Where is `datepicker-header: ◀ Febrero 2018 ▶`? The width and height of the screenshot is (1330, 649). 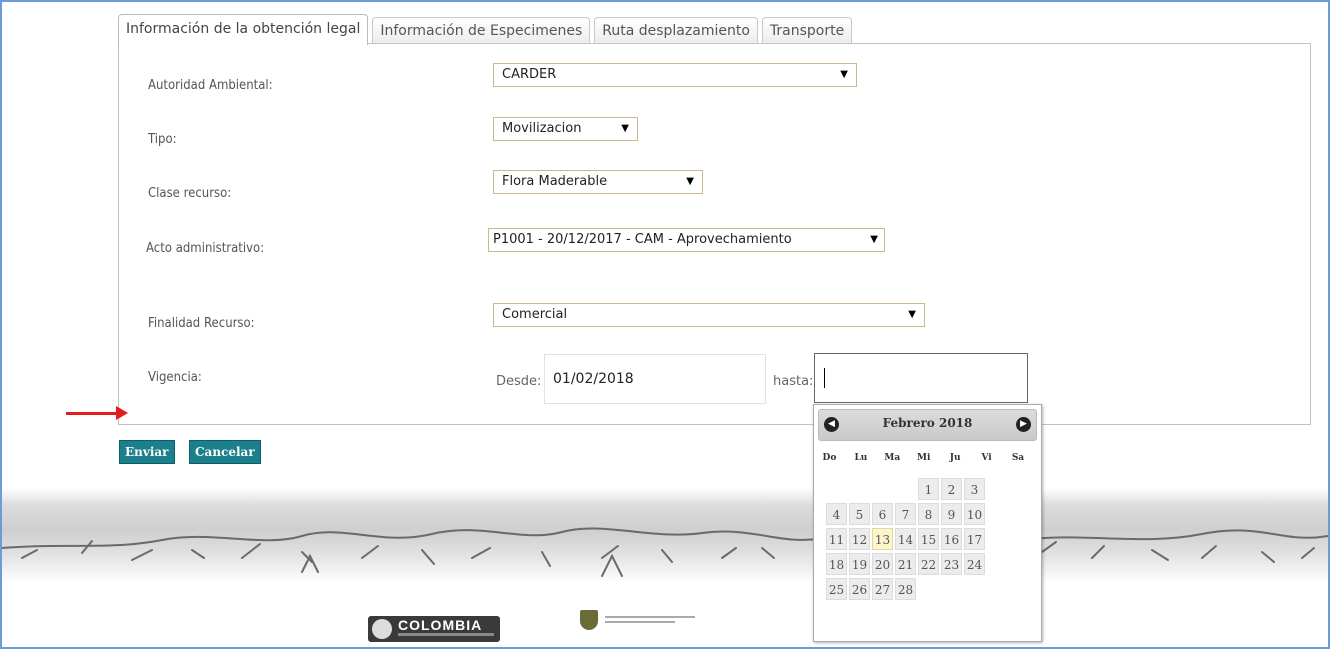
datepicker-header: ◀ Febrero 2018 ▶ is located at coordinates (927, 425).